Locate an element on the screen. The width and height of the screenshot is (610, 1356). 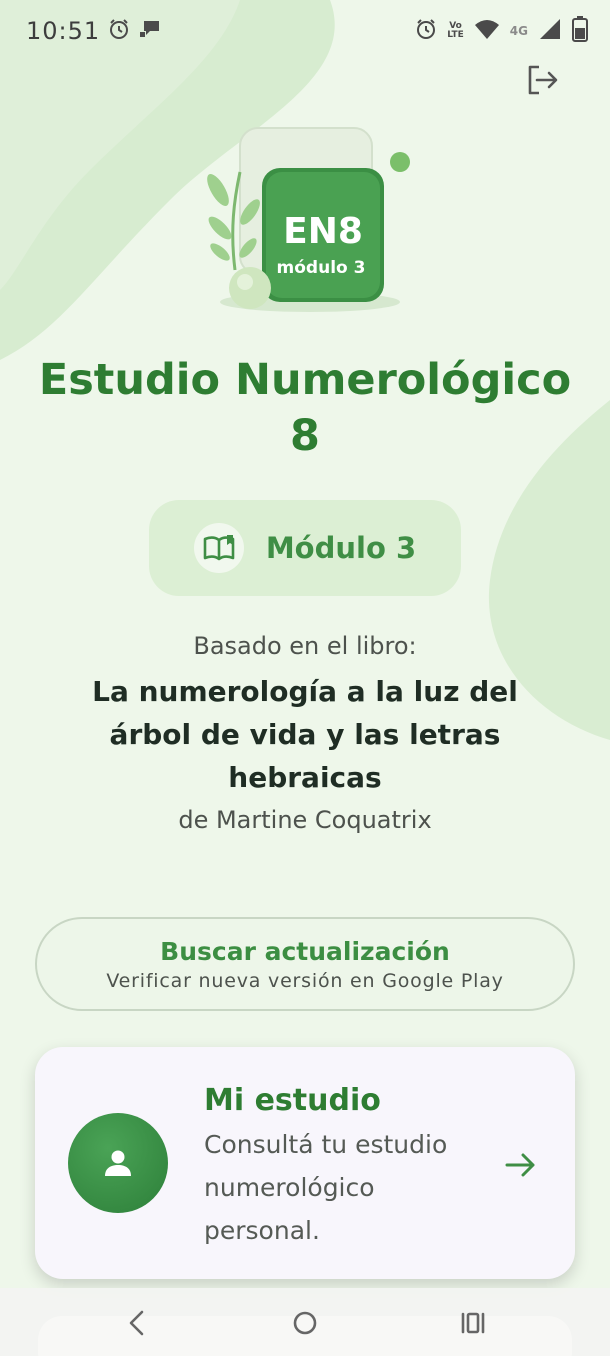
status-right: Vo LTE 4G is located at coordinates (501, 31).